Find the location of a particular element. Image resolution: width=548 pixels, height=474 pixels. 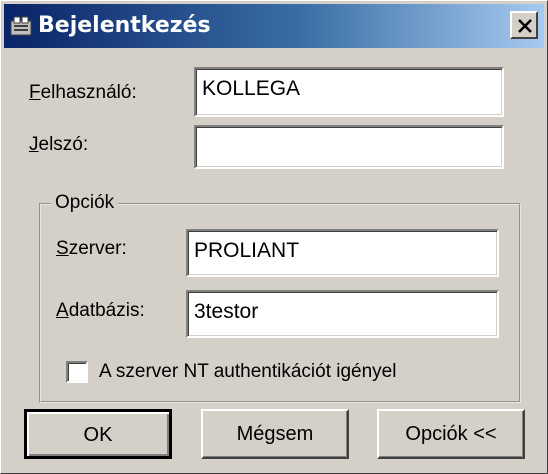

password-field is located at coordinates (349, 147).